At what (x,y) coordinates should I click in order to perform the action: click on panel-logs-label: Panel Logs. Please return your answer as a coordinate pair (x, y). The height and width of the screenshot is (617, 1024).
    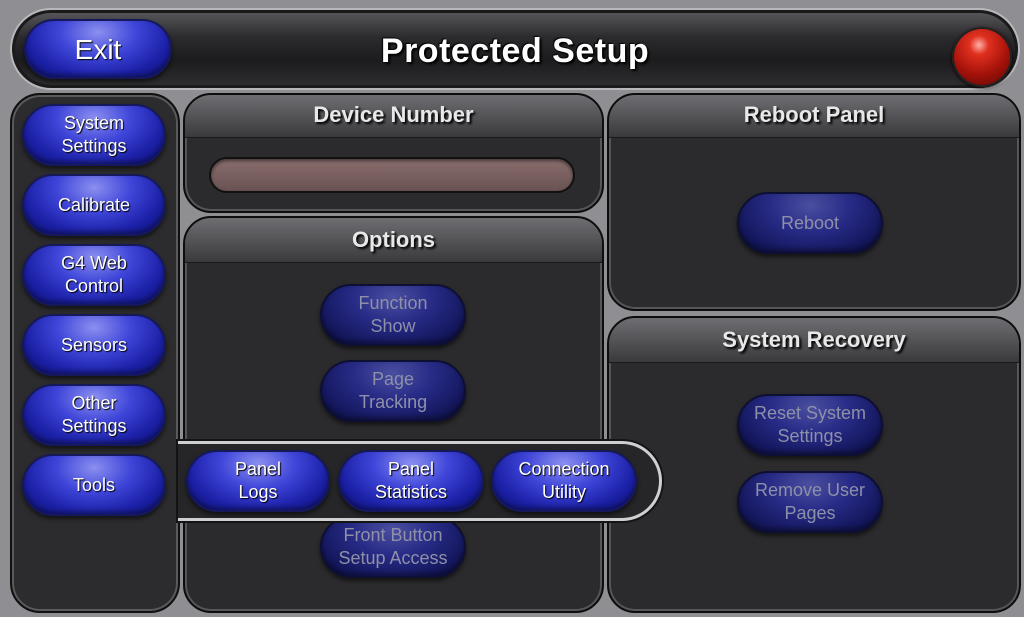
    Looking at the image, I should click on (258, 480).